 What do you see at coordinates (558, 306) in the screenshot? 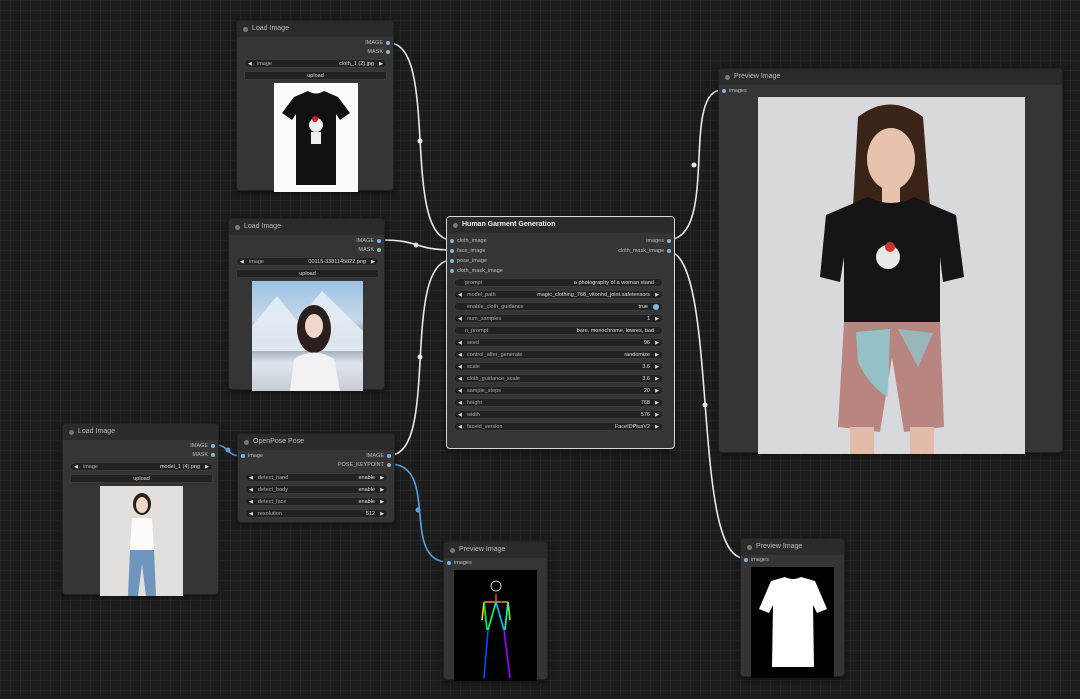
I see `enable-cloth-guidance-toggle: enable_cloth_guidance true` at bounding box center [558, 306].